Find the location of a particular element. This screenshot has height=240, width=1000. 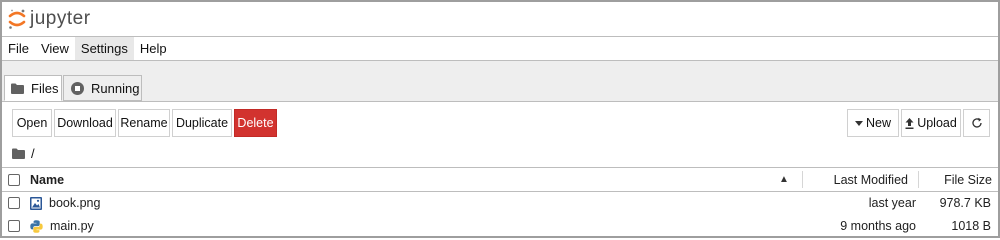

caret-down-icon is located at coordinates (858, 123).